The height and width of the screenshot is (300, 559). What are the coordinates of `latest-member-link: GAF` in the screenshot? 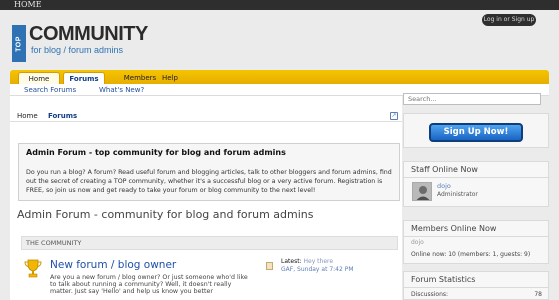 It's located at (287, 269).